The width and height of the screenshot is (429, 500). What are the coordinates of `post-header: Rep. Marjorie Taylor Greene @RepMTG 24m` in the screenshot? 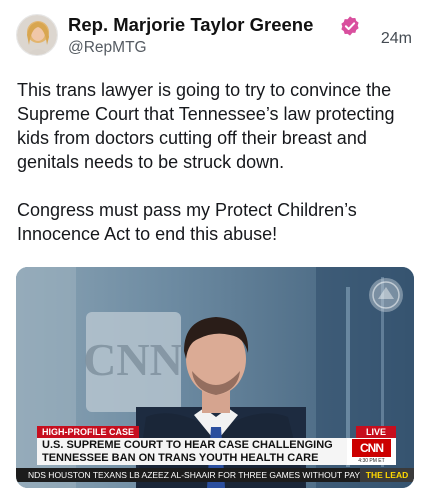 It's located at (214, 38).